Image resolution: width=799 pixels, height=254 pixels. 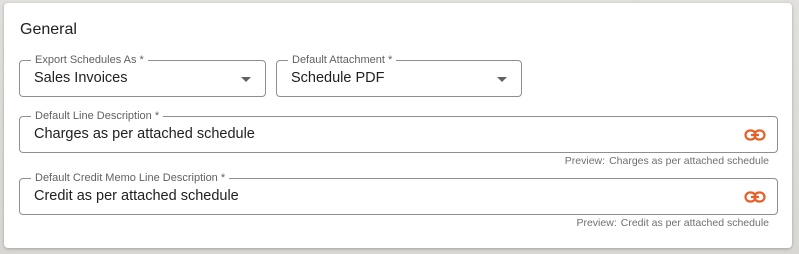 What do you see at coordinates (48, 29) in the screenshot?
I see `section-title: General` at bounding box center [48, 29].